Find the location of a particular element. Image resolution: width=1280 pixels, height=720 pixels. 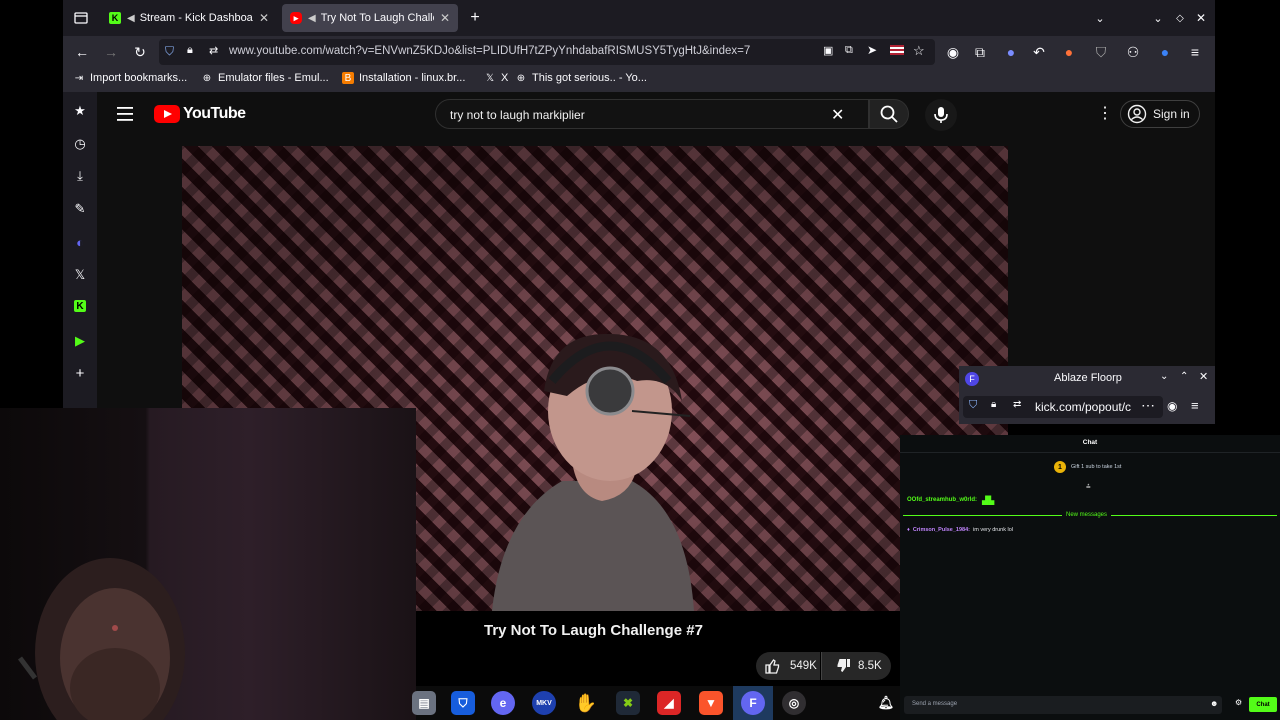

notes-icon: ✎ is located at coordinates (80, 209).